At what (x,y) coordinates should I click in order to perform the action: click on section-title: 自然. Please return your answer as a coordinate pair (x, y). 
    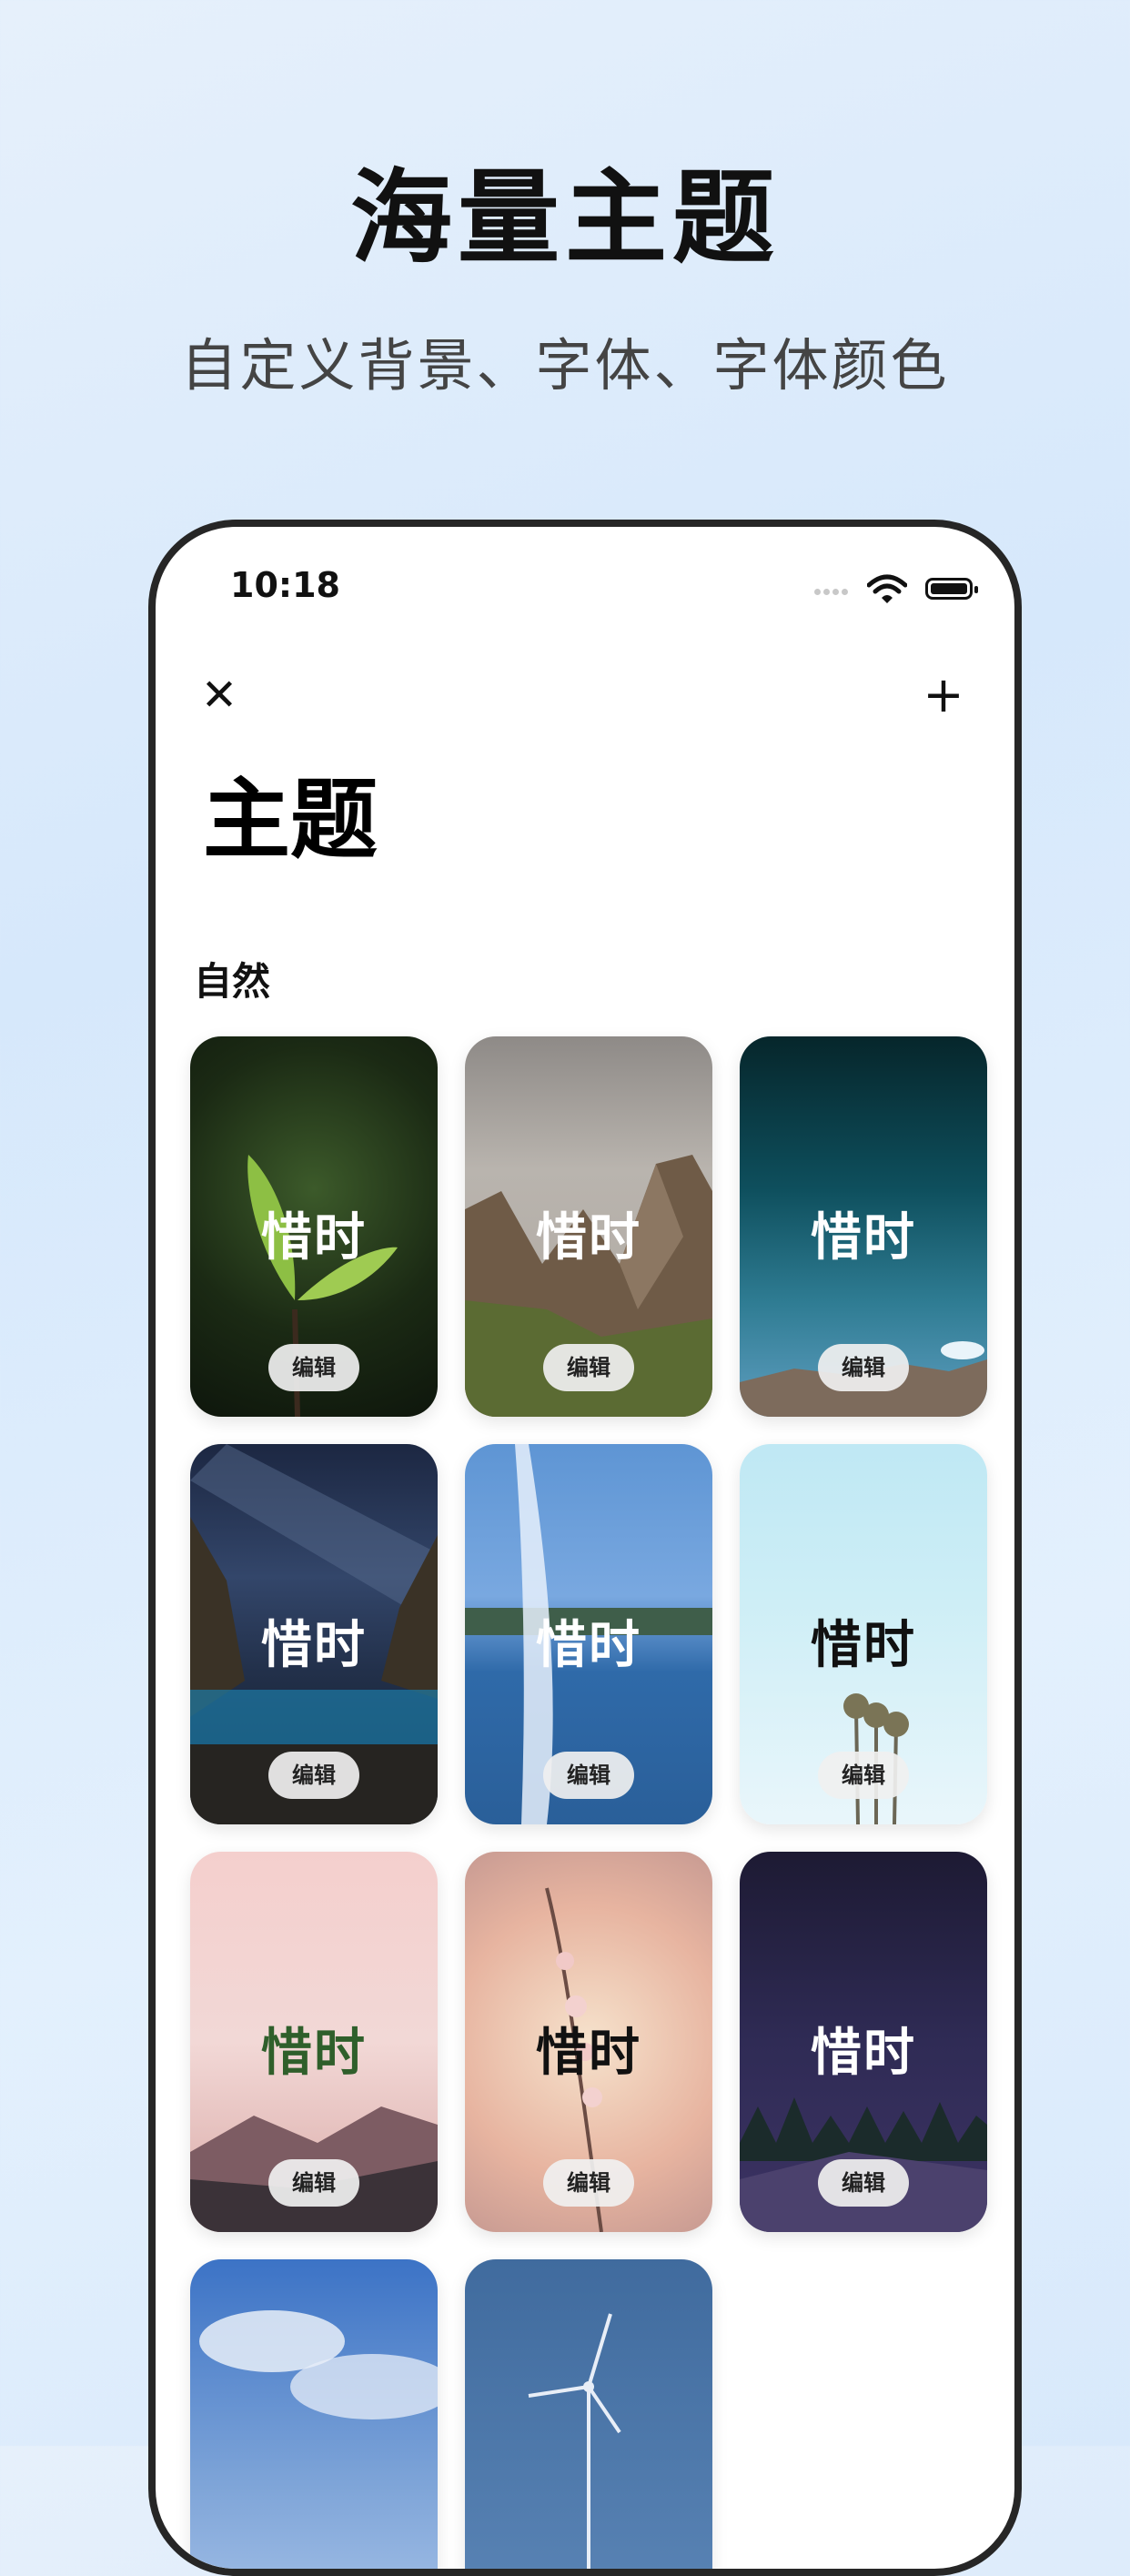
    Looking at the image, I should click on (233, 981).